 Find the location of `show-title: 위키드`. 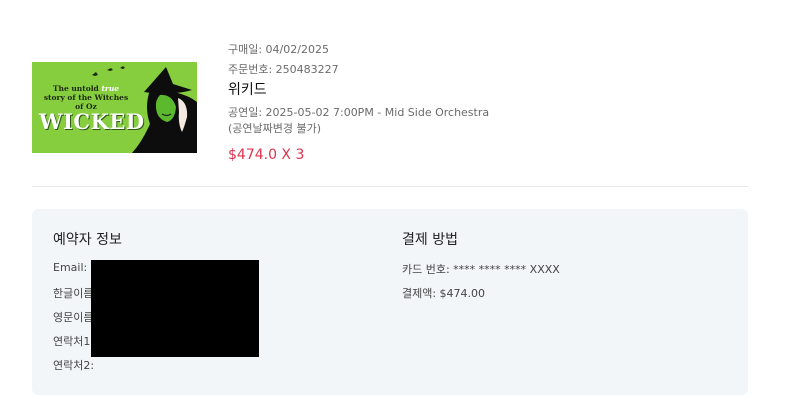

show-title: 위키드 is located at coordinates (358, 90).